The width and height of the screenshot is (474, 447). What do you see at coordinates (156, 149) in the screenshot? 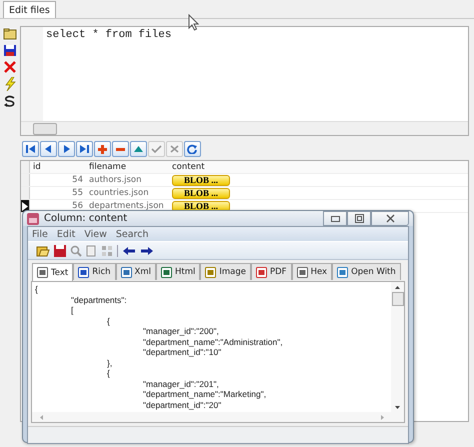
I see `checkmark-icon` at bounding box center [156, 149].